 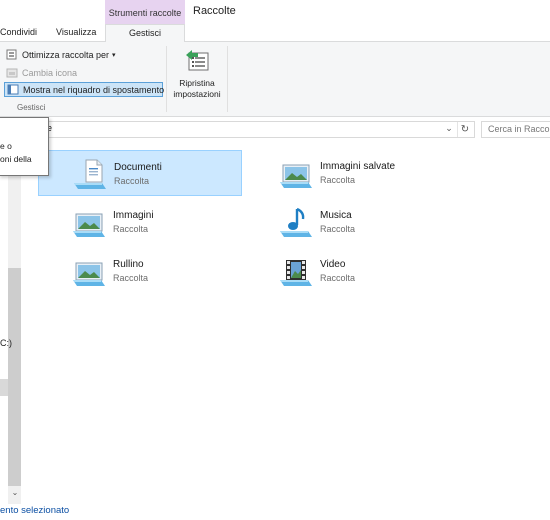 I want to click on optimize-library-button: Ottimizza raccolta per ▾, so click(x=61, y=54).